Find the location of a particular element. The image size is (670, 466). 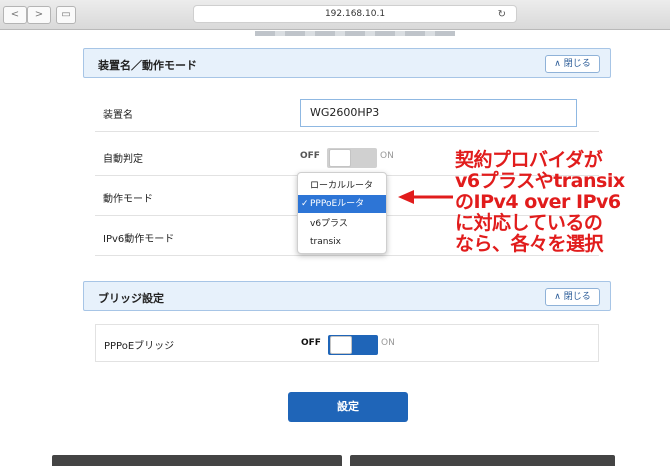

annotation-line: 契約プロバイダが is located at coordinates (529, 160).